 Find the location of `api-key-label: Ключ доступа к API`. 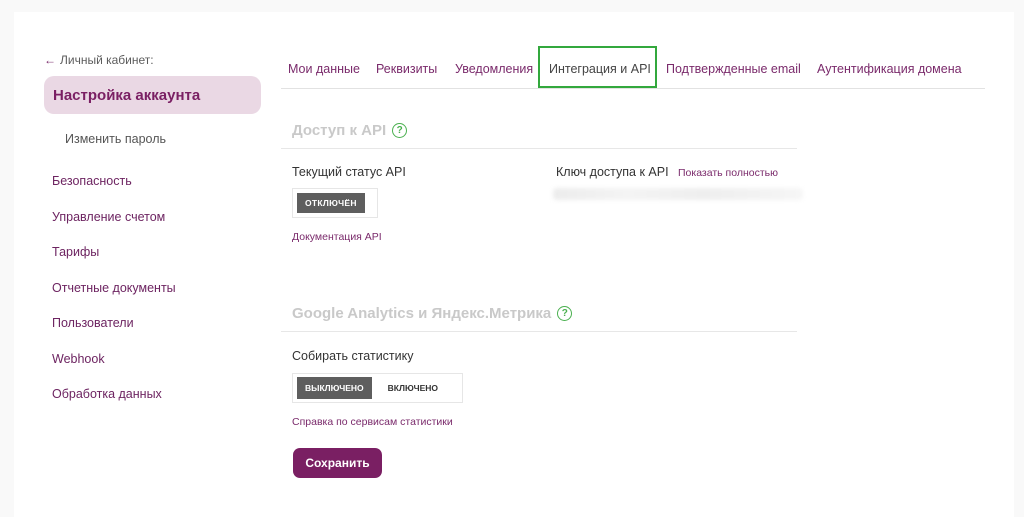

api-key-label: Ключ доступа к API is located at coordinates (612, 172).